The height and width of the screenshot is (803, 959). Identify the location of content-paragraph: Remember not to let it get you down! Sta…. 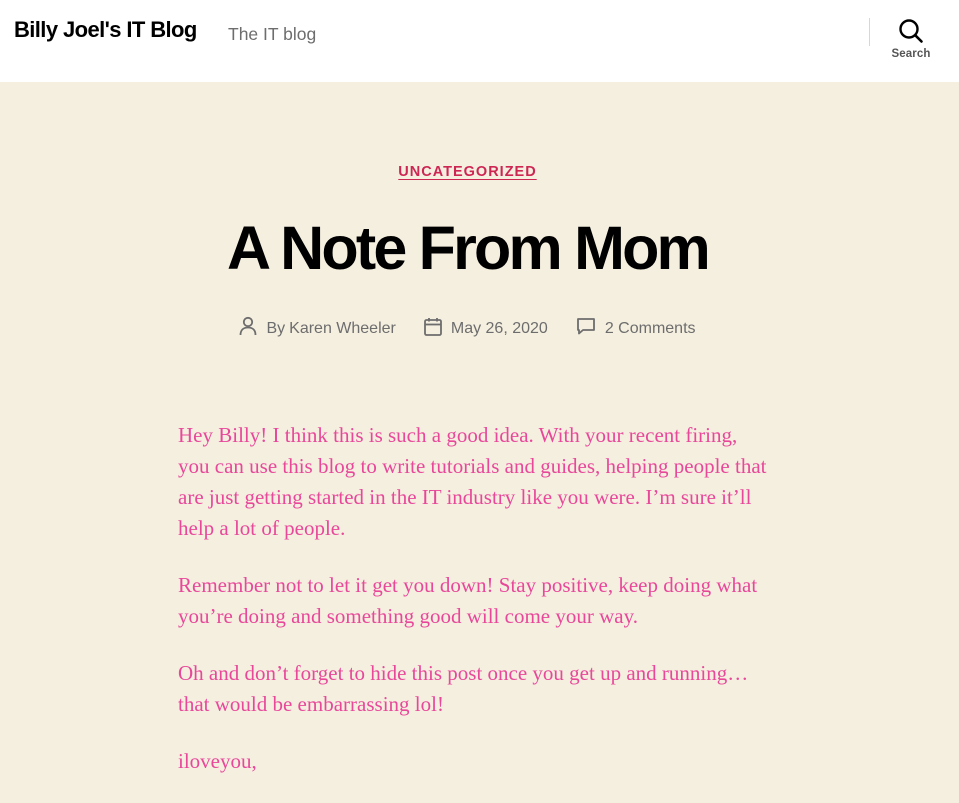
(468, 600).